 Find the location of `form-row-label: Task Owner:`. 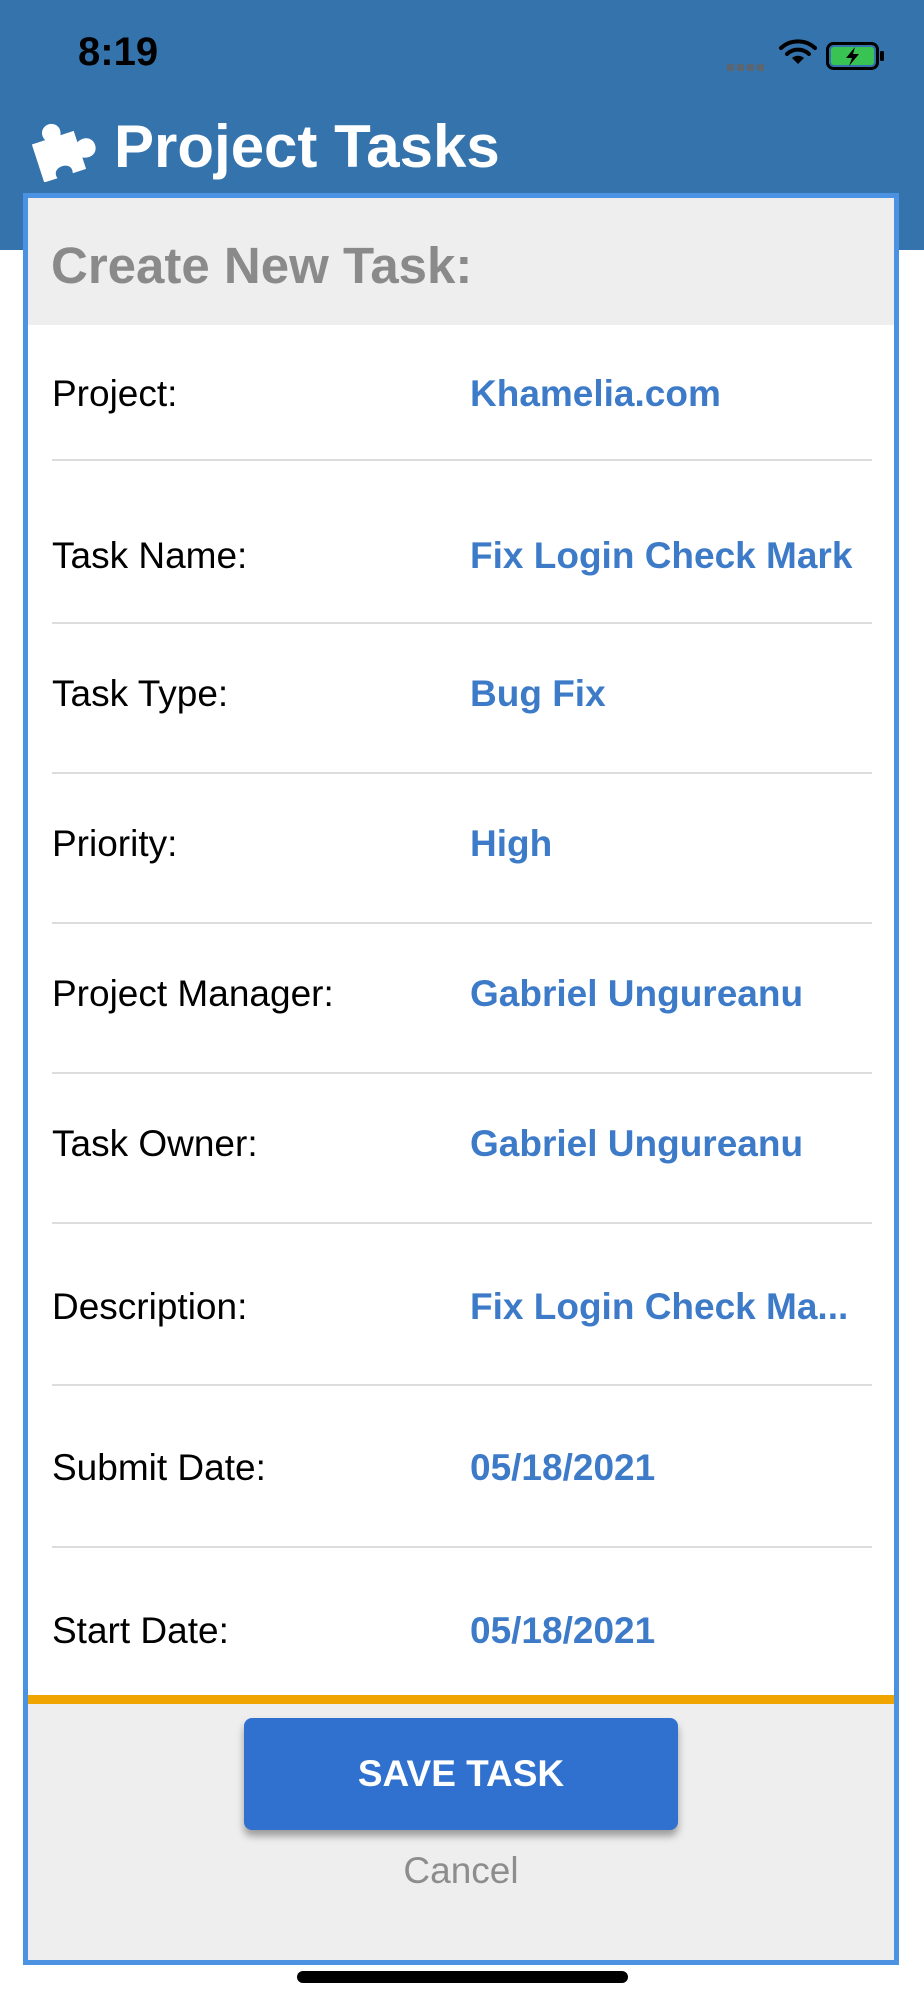

form-row-label: Task Owner: is located at coordinates (155, 1143).